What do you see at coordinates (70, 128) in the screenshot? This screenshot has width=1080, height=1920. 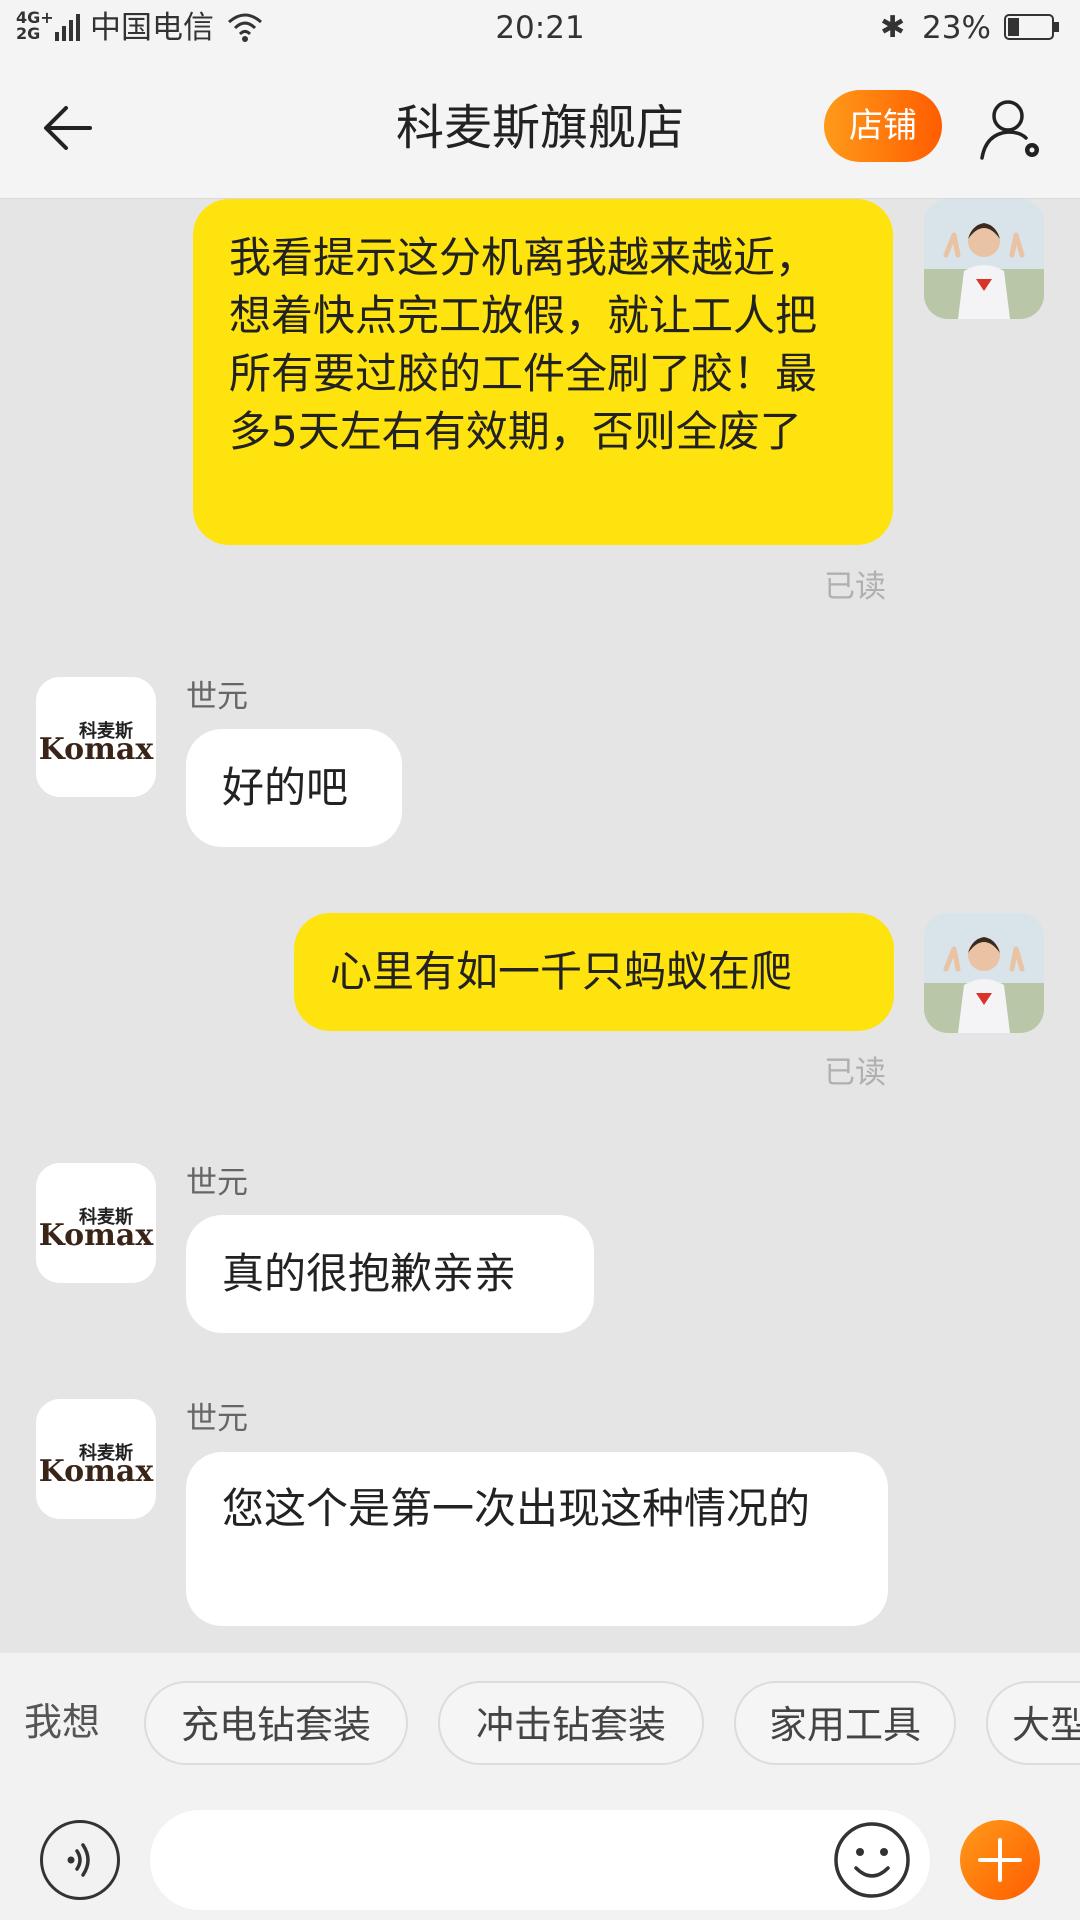 I see `back-arrow-icon` at bounding box center [70, 128].